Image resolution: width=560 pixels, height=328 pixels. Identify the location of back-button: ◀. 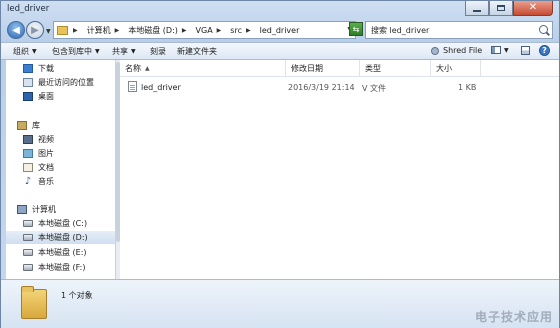
(16, 30).